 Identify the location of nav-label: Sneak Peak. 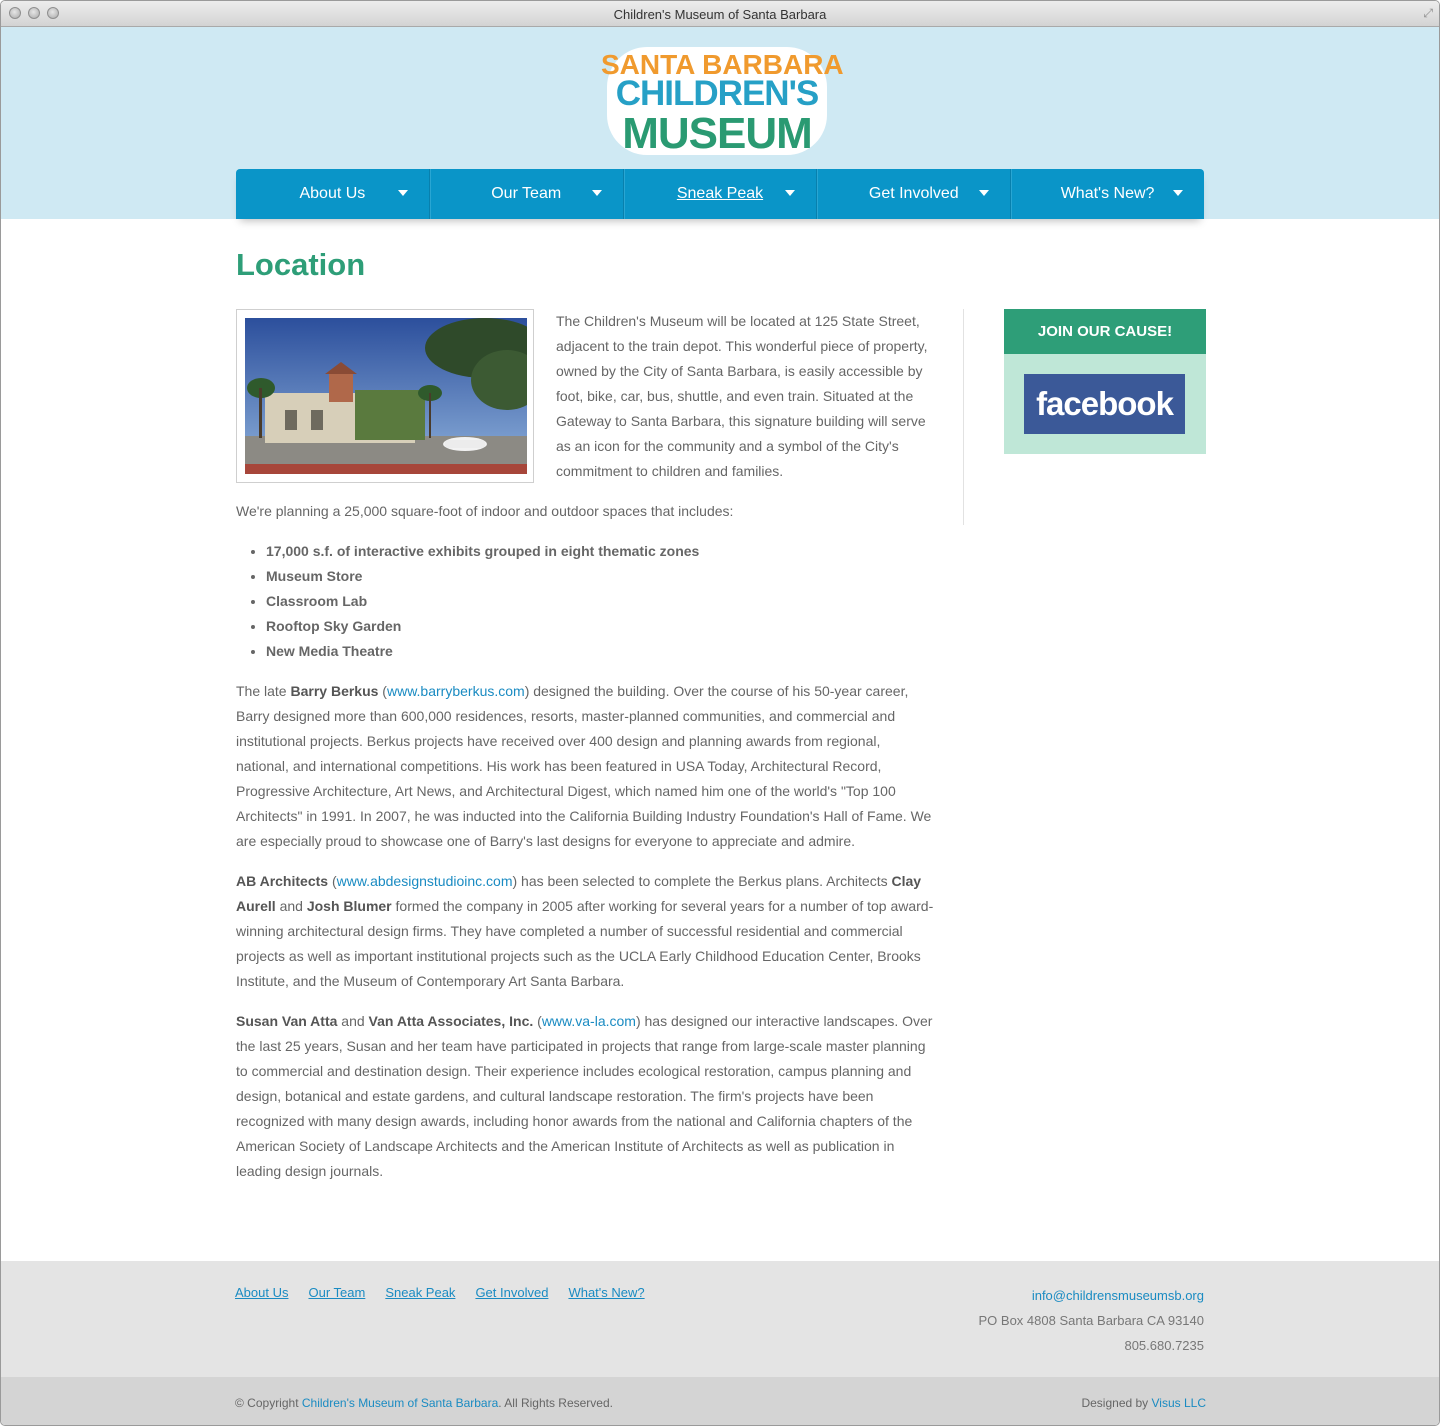
(720, 193).